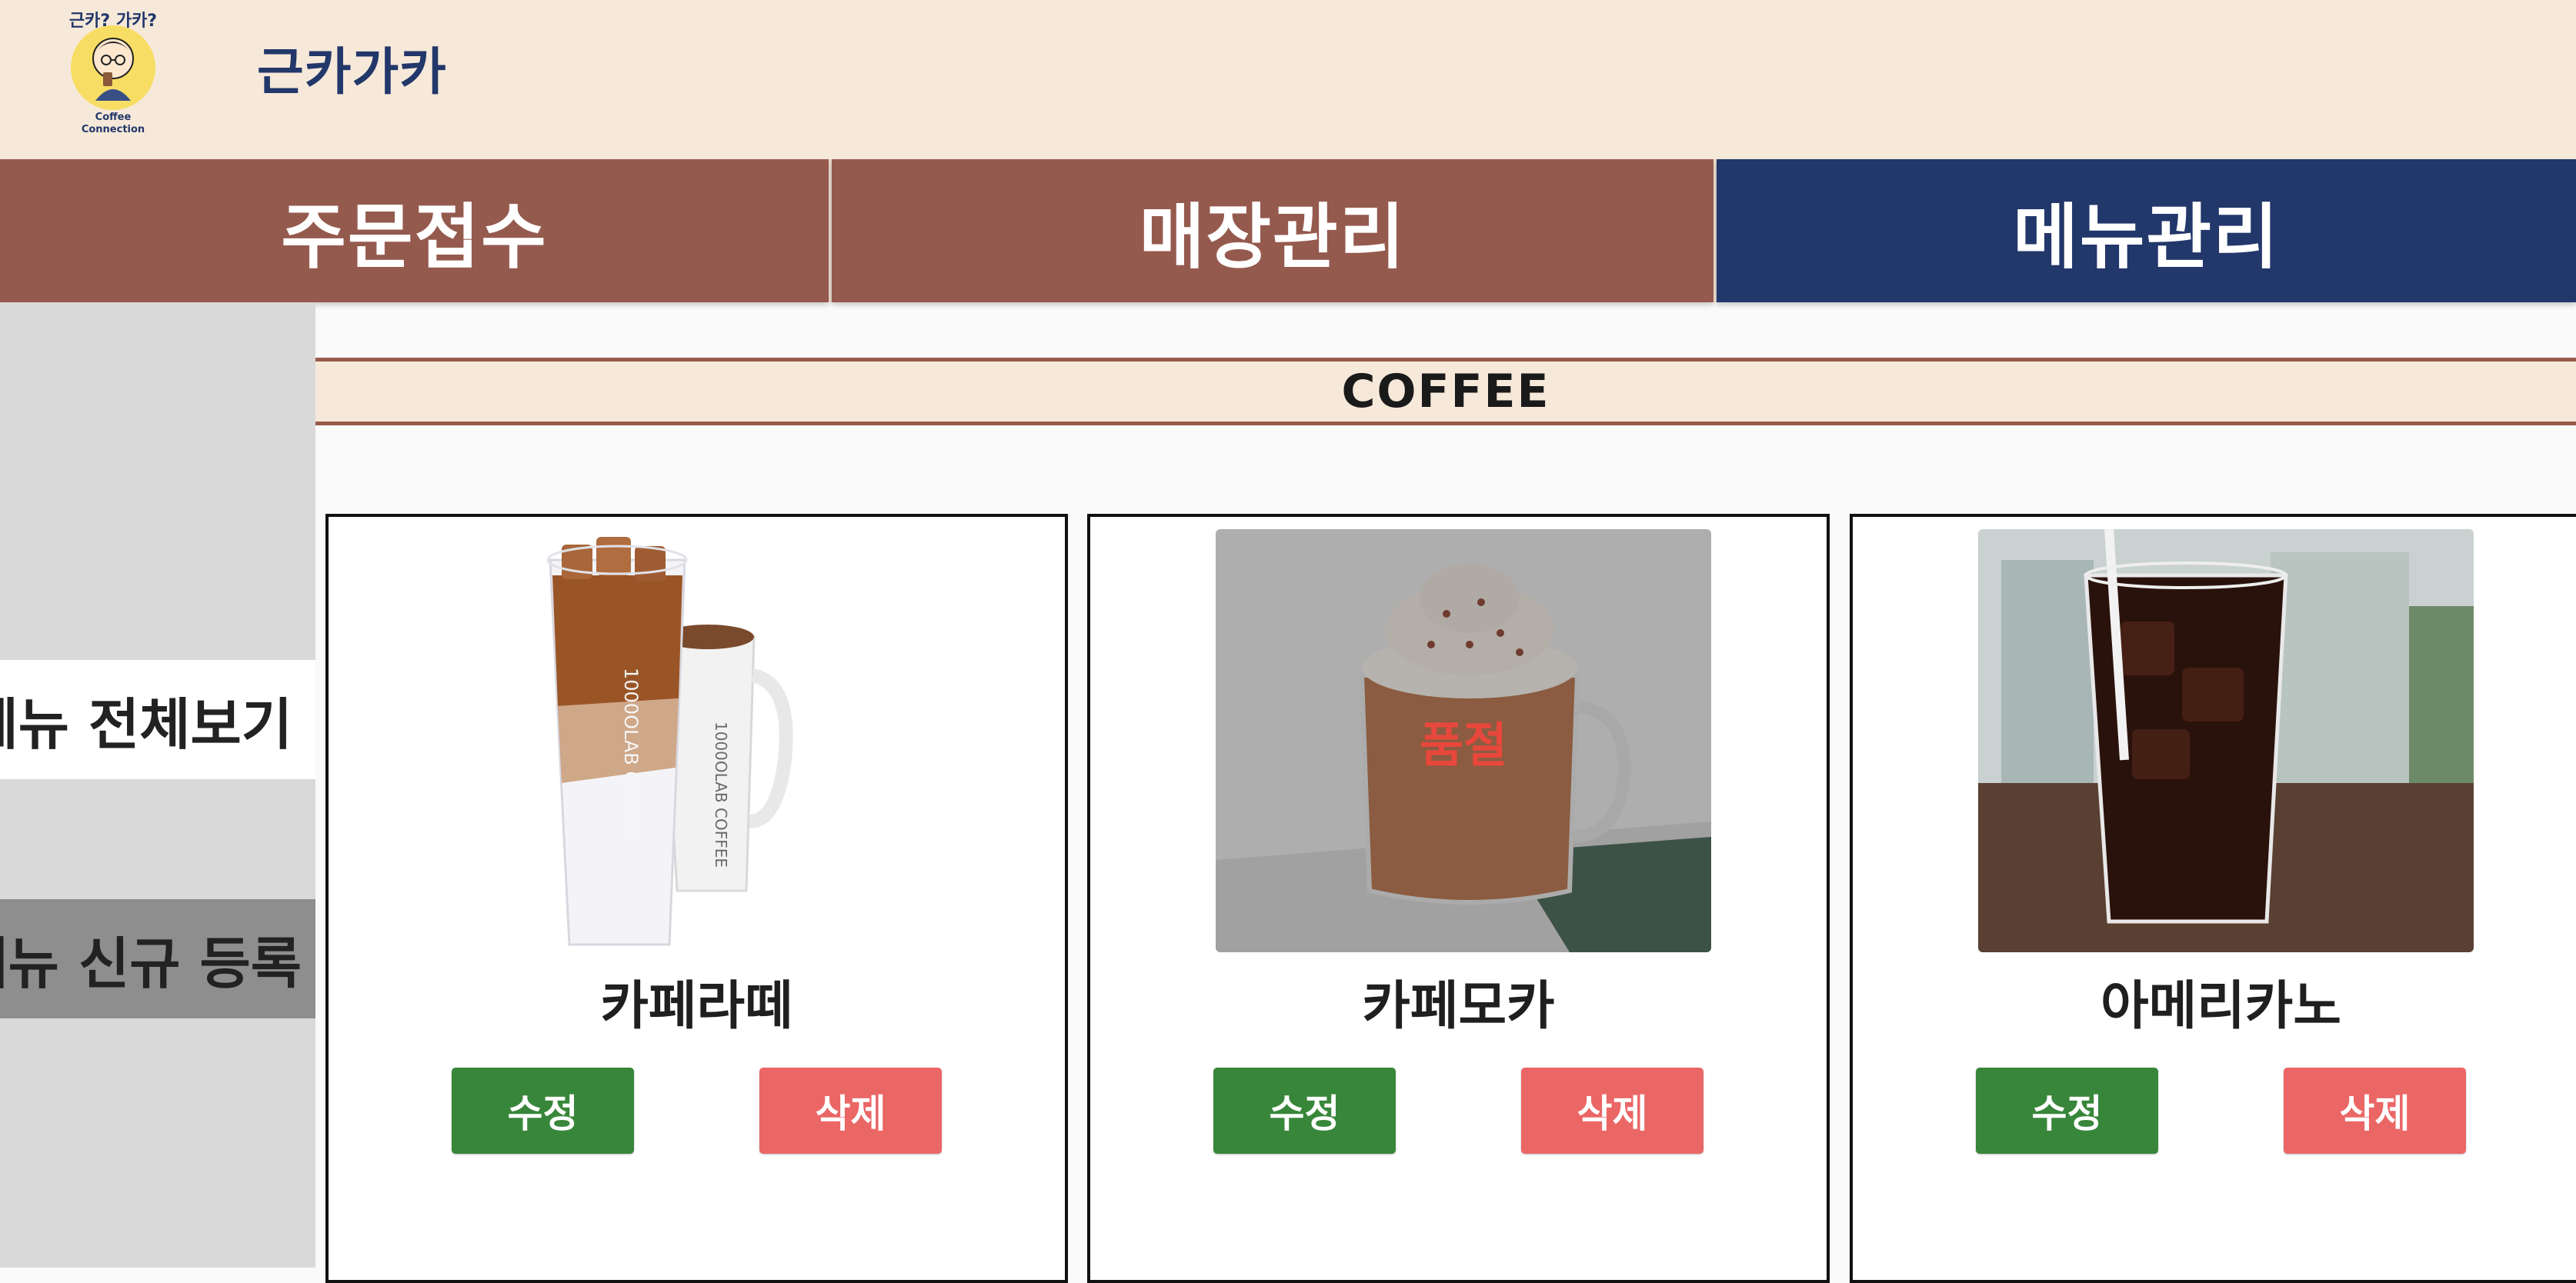 This screenshot has width=2576, height=1283. I want to click on sold-out-overlay: 품절, so click(1463, 740).